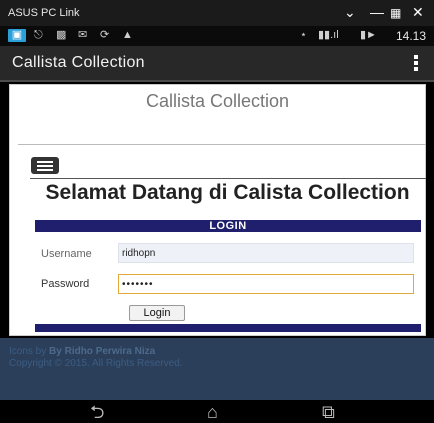 The image size is (434, 423). I want to click on bluetooth-icon: ⋆, so click(303, 35).